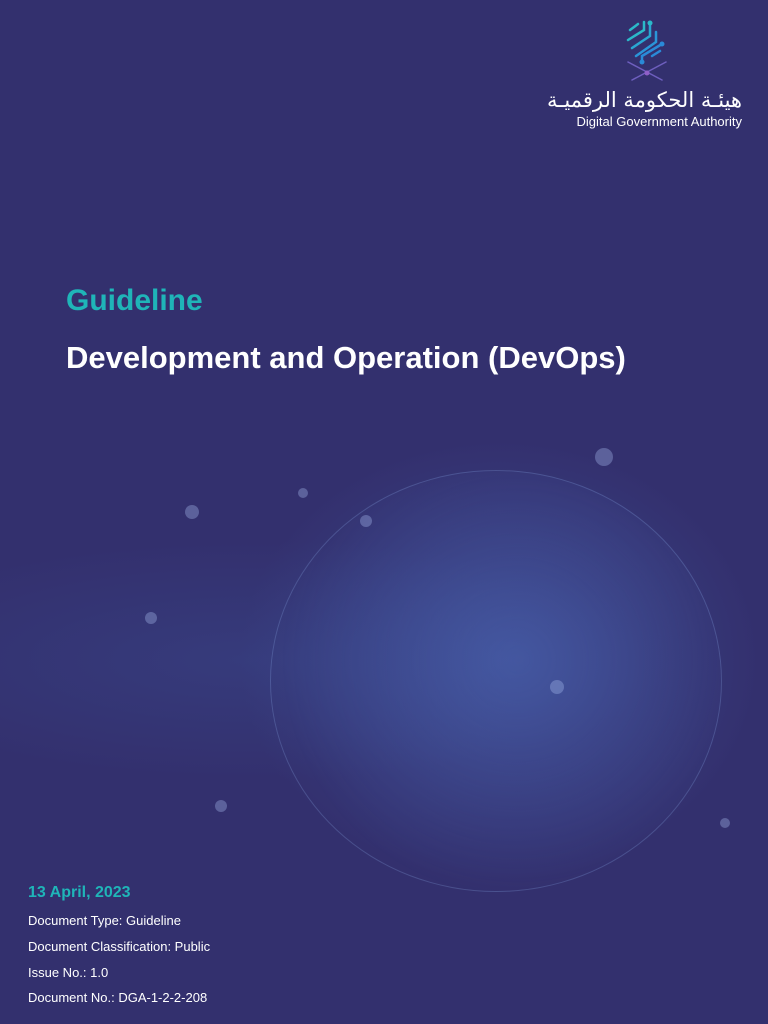 The width and height of the screenshot is (768, 1024). What do you see at coordinates (134, 300) in the screenshot?
I see `document-type-label: Guideline` at bounding box center [134, 300].